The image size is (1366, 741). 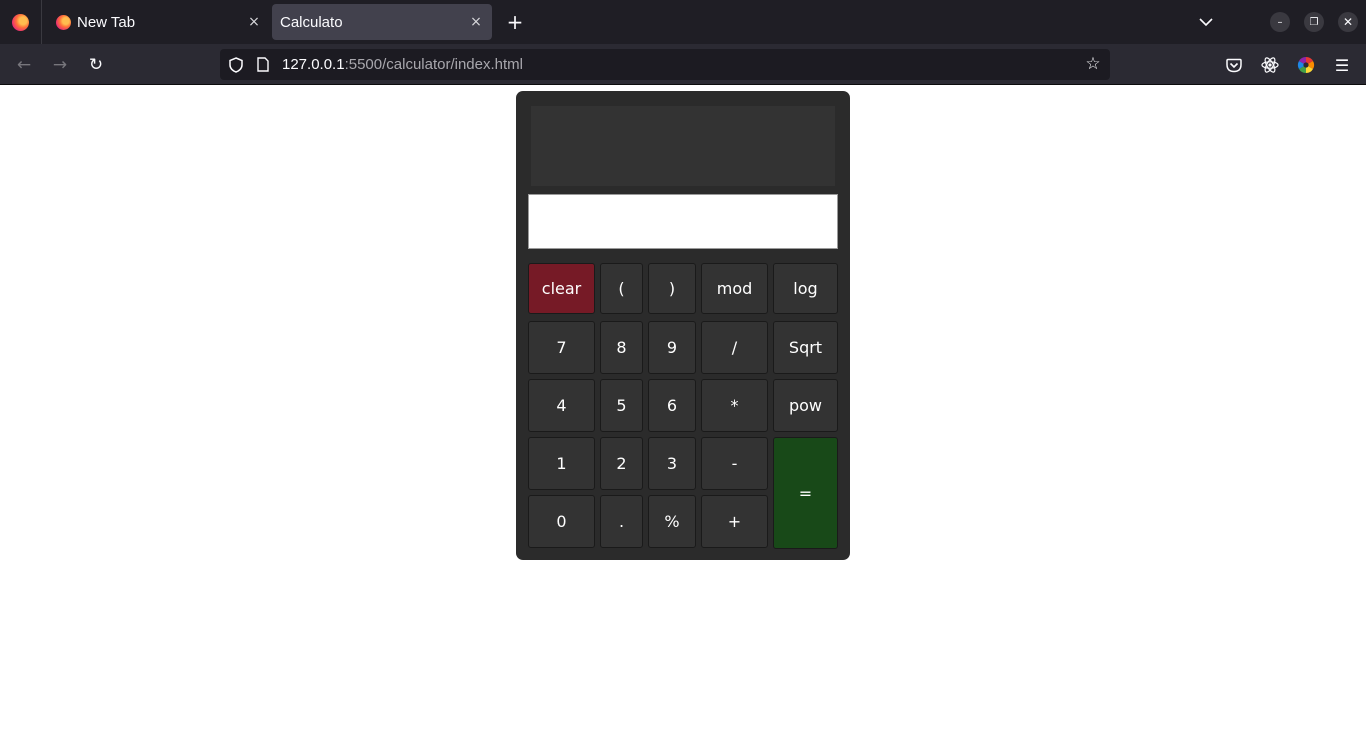 I want to click on log-button: log, so click(x=805, y=288).